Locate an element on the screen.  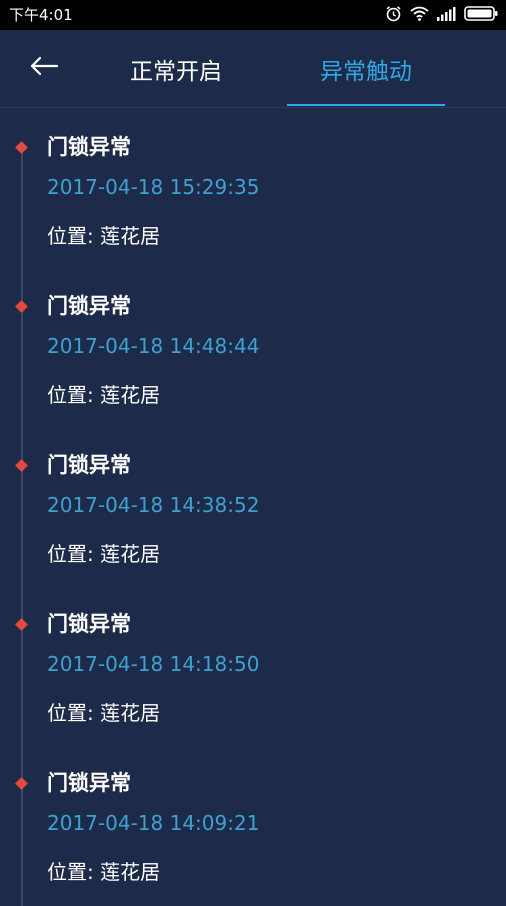
header: 正常开启 异常触动 is located at coordinates (253, 69).